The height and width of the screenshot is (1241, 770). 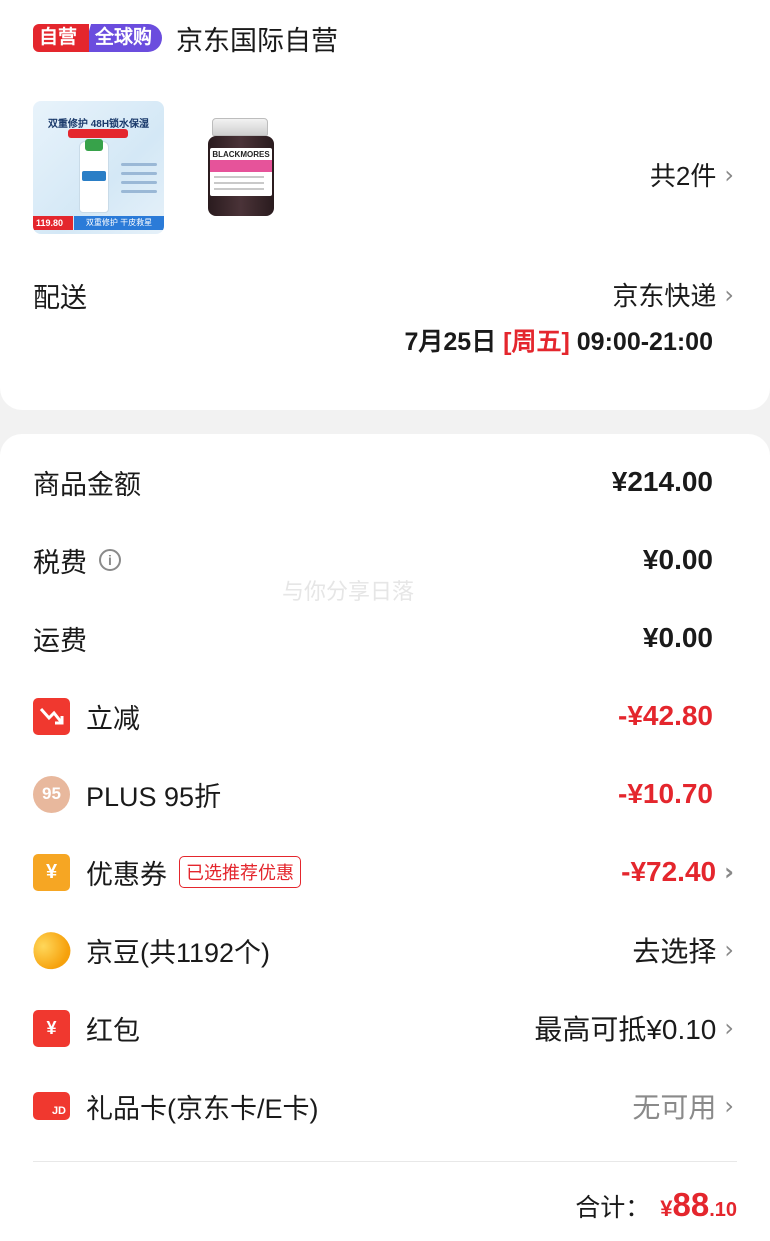 I want to click on tax-label-group: 税费 i, so click(x=77, y=560).